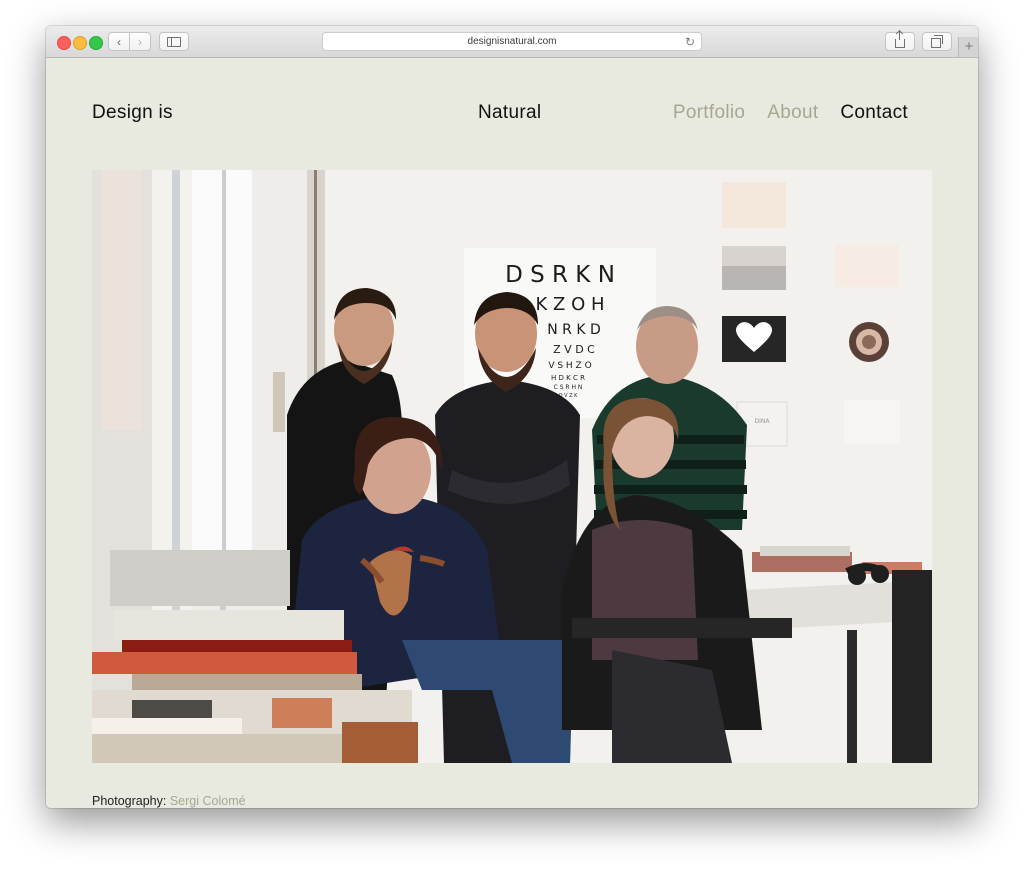 The width and height of the screenshot is (1024, 874). Describe the element at coordinates (208, 801) in the screenshot. I see `credit-author-link: Sergi Colomé` at that location.